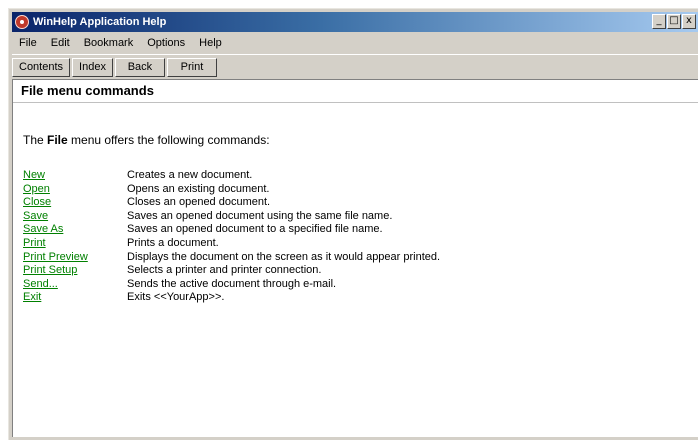  I want to click on button-bar: Contents Index Back Print, so click(355, 66).